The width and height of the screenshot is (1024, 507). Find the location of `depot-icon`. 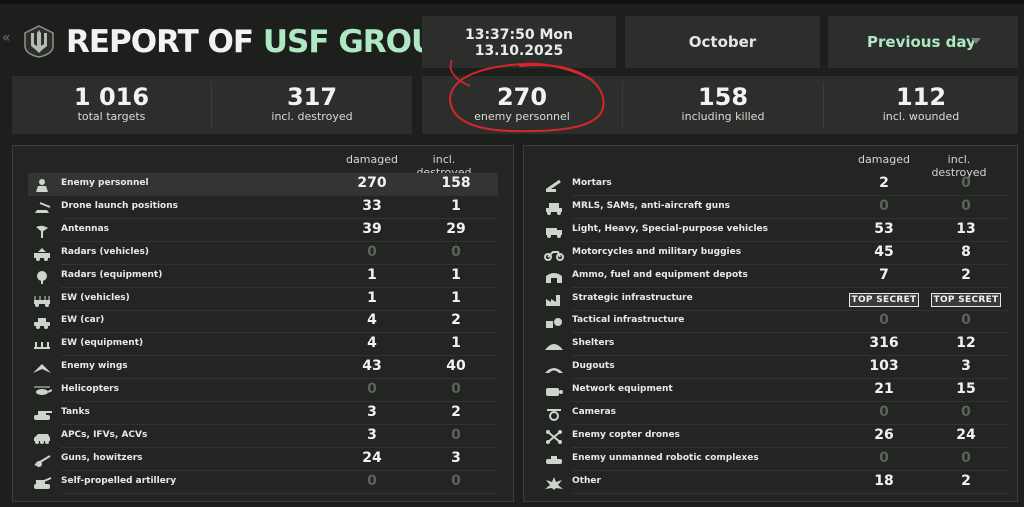

depot-icon is located at coordinates (554, 276).